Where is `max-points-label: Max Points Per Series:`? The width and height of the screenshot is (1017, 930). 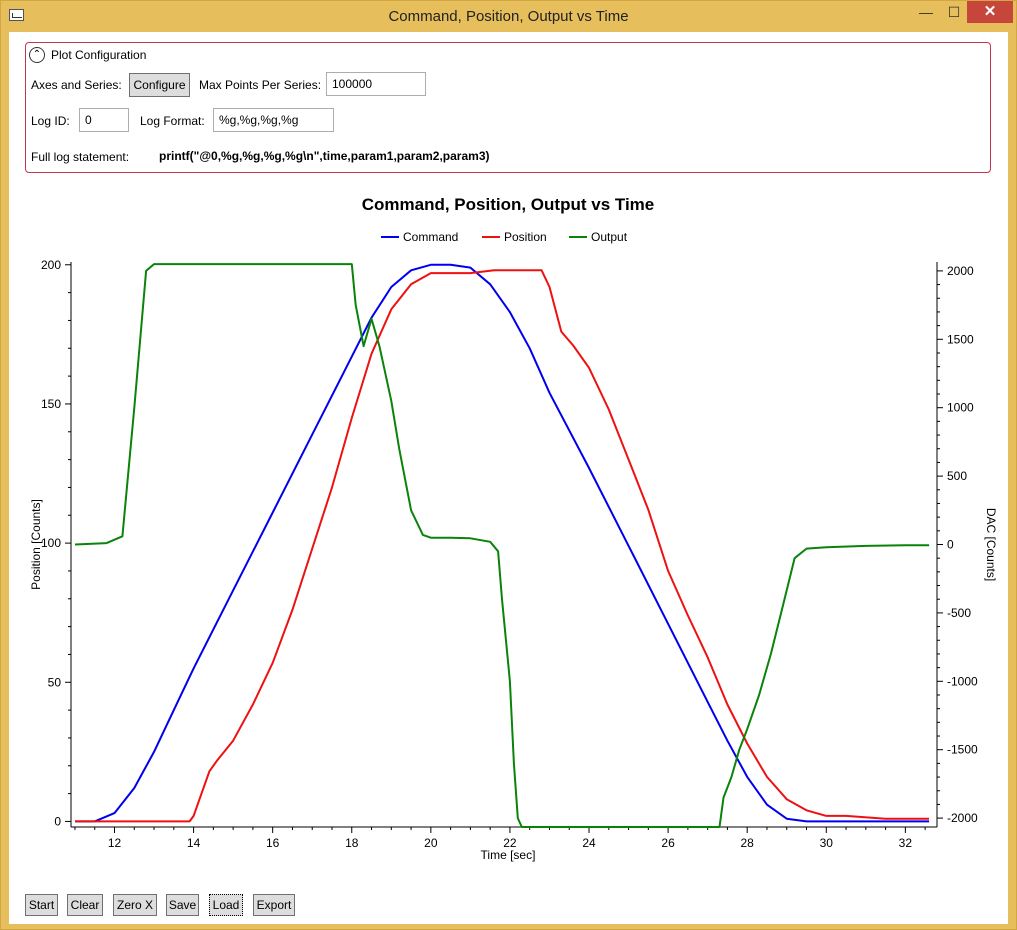
max-points-label: Max Points Per Series: is located at coordinates (260, 85).